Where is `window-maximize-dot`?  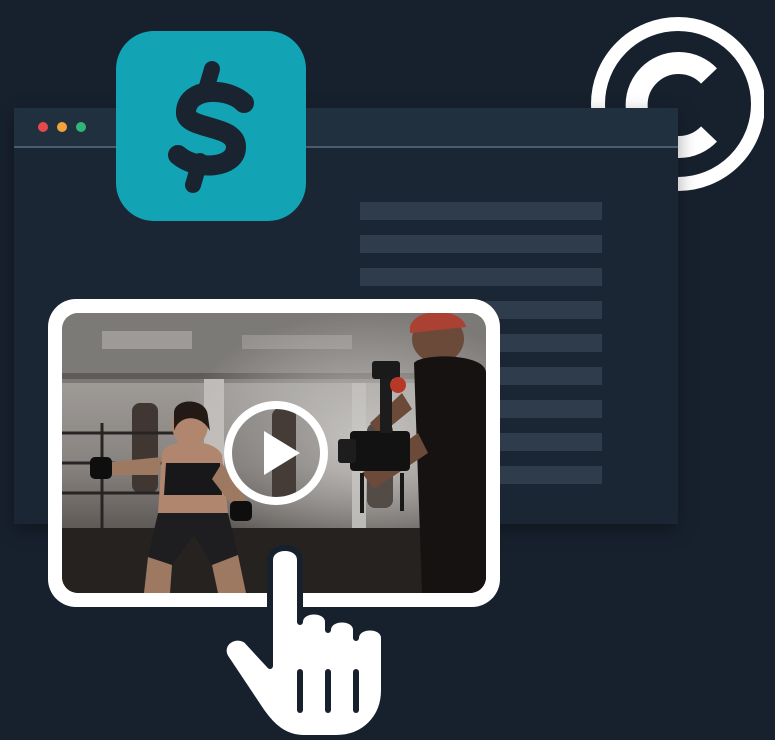
window-maximize-dot is located at coordinates (81, 127).